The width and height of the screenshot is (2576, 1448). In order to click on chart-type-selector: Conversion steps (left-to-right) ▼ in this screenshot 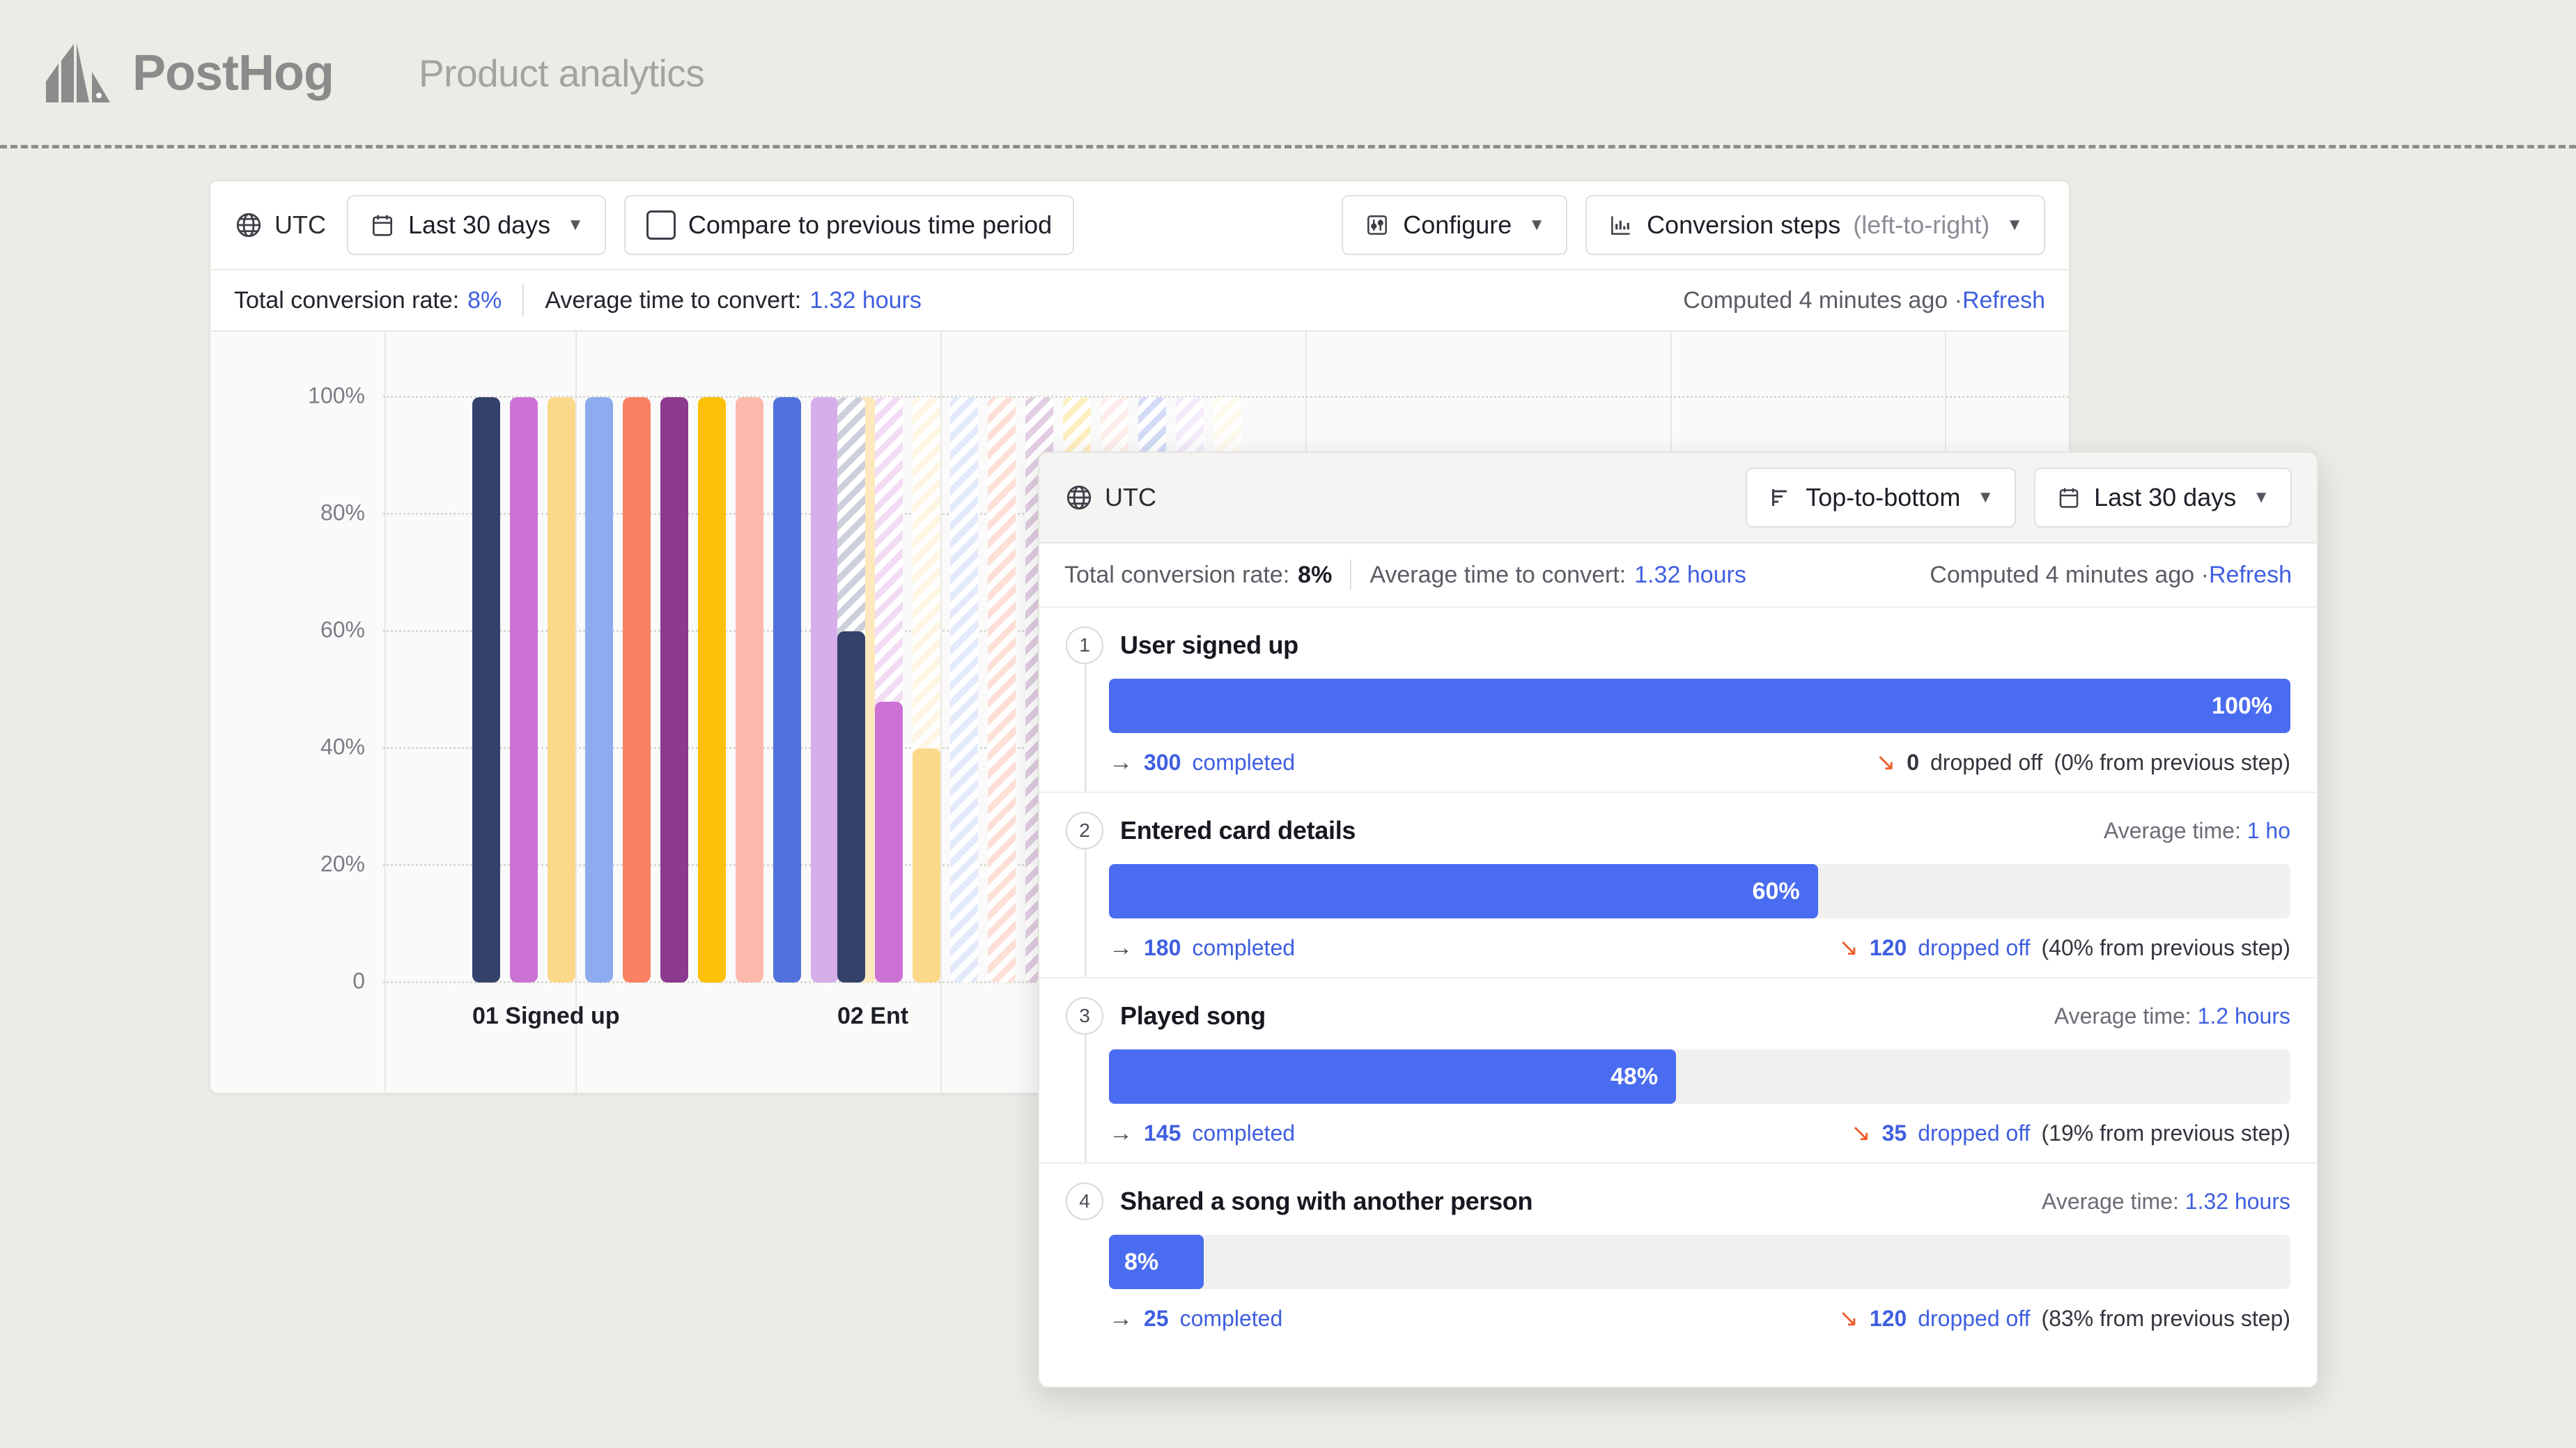, I will do `click(1815, 225)`.